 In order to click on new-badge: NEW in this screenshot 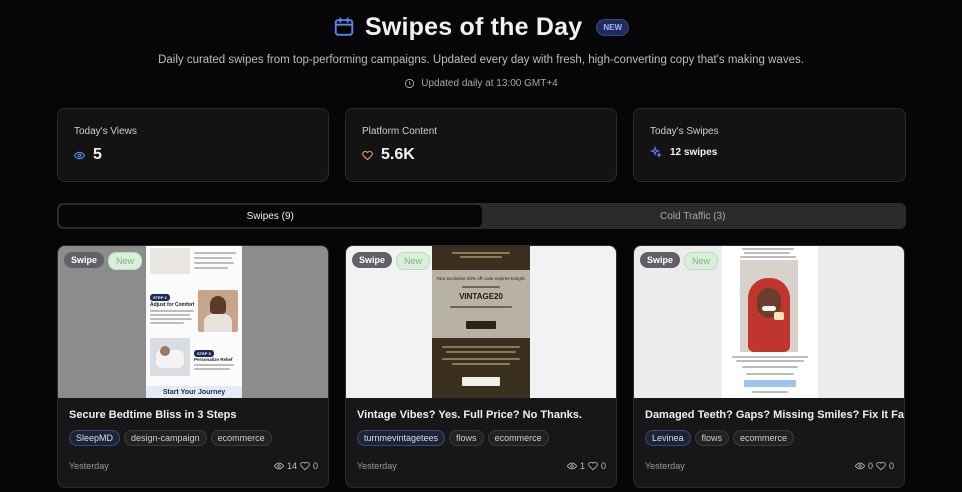, I will do `click(612, 27)`.